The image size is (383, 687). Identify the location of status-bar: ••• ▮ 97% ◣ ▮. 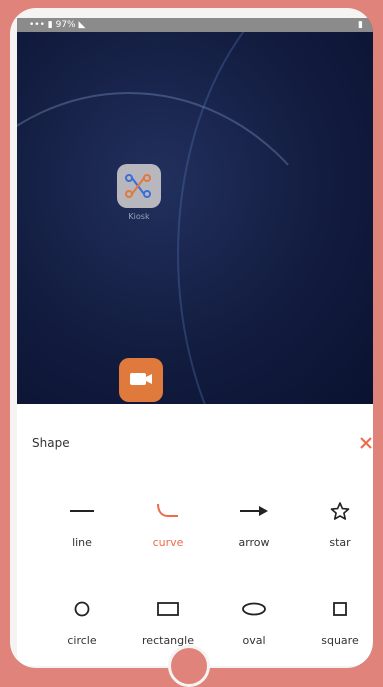
(195, 25).